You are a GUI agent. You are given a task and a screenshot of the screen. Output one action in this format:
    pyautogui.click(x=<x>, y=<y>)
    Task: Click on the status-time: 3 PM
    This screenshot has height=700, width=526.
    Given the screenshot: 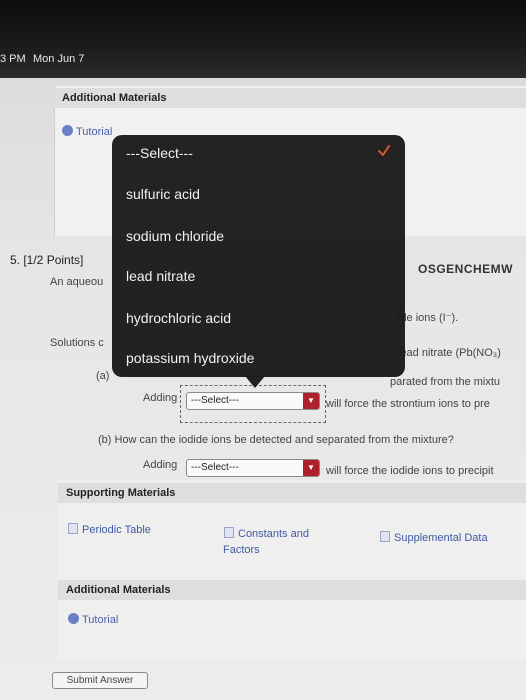 What is the action you would take?
    pyautogui.click(x=13, y=59)
    